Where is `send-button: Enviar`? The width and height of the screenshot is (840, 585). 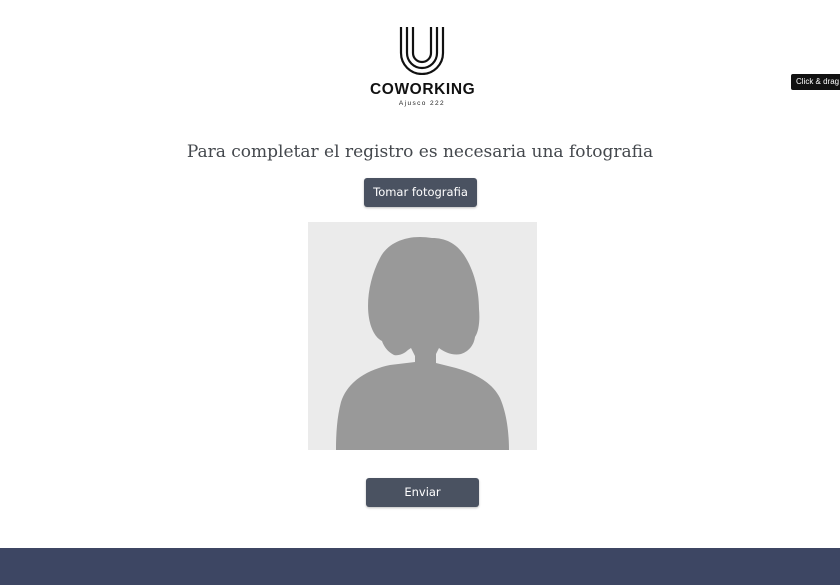
send-button: Enviar is located at coordinates (422, 492).